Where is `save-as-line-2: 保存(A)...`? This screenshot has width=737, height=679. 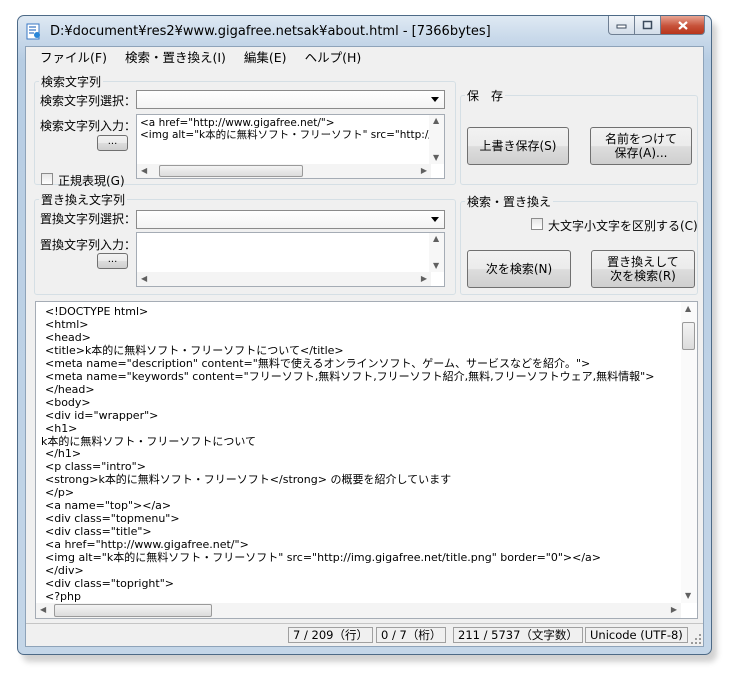 save-as-line-2: 保存(A)... is located at coordinates (641, 153).